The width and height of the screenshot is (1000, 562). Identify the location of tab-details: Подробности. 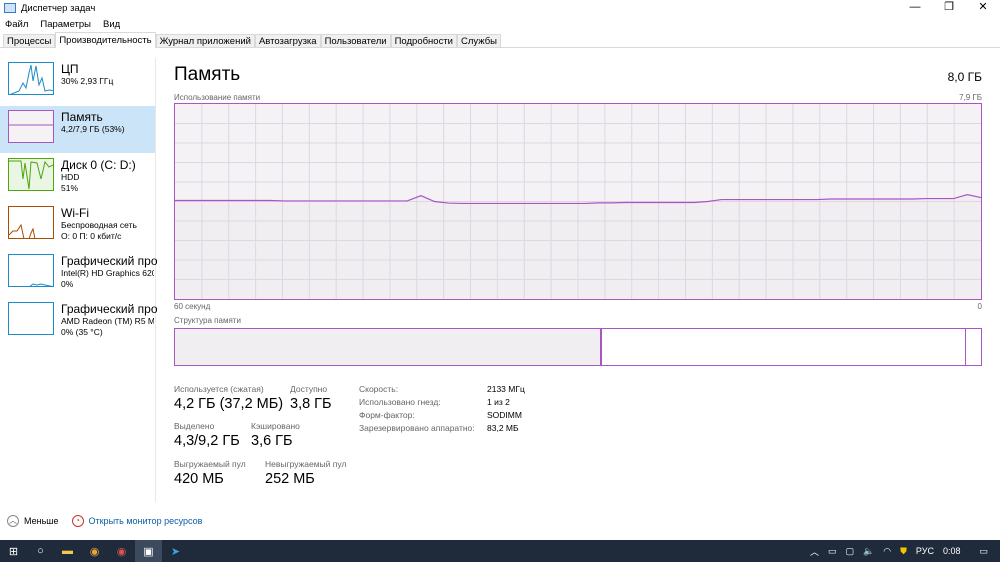
(423, 40).